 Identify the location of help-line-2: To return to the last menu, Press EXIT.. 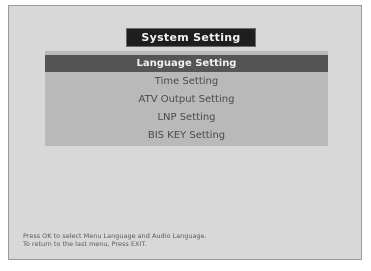
(85, 244).